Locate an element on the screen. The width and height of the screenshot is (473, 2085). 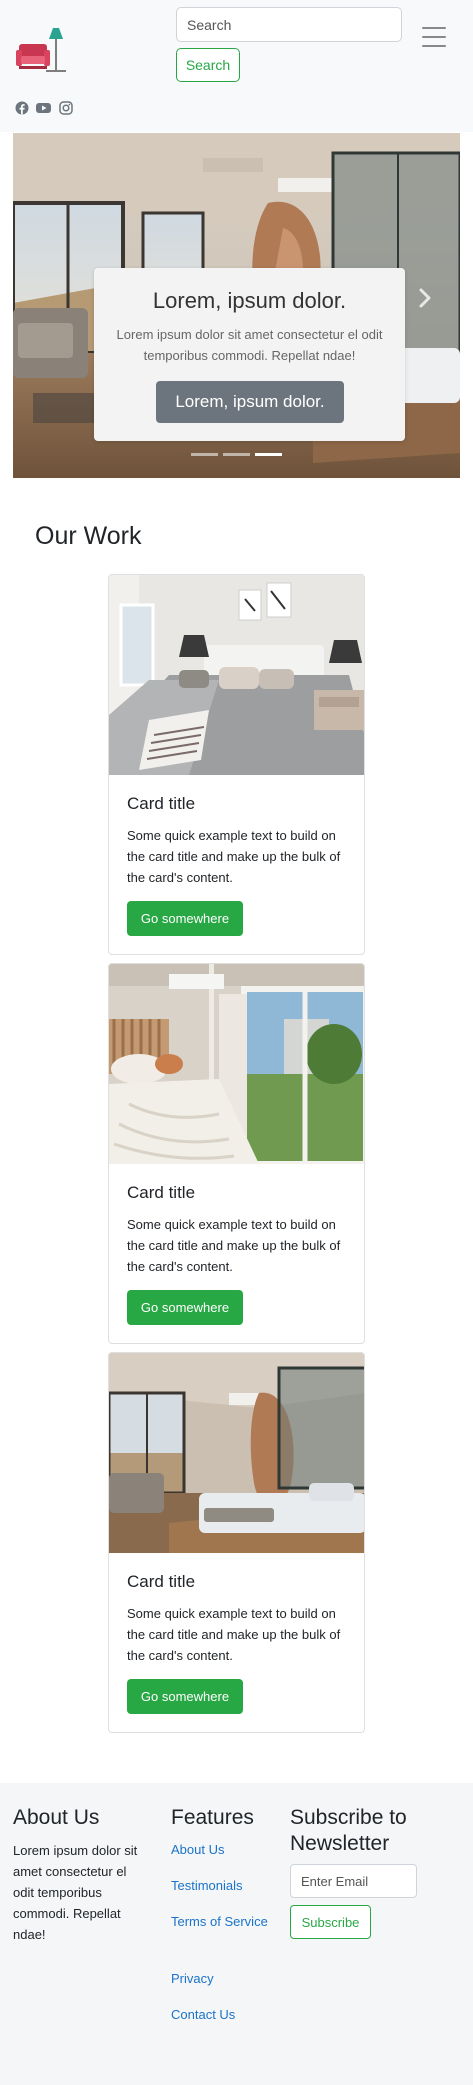
newsletter-email-field is located at coordinates (353, 1881).